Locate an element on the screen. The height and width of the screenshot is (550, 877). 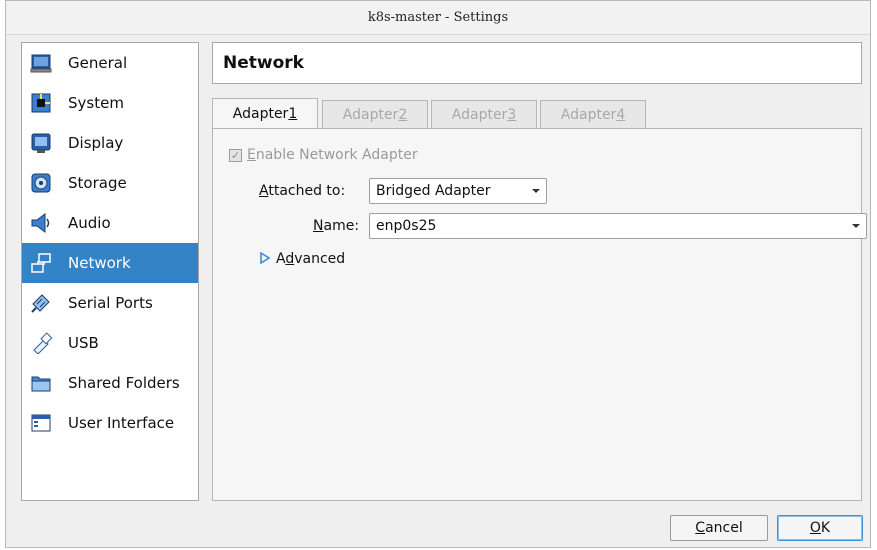
tab-mnemonic: 2 is located at coordinates (403, 114).